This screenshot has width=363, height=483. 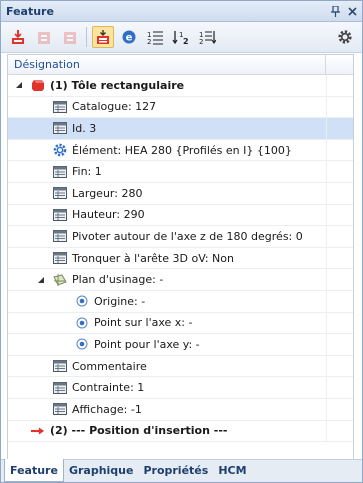 What do you see at coordinates (352, 11) in the screenshot?
I see `close-icon` at bounding box center [352, 11].